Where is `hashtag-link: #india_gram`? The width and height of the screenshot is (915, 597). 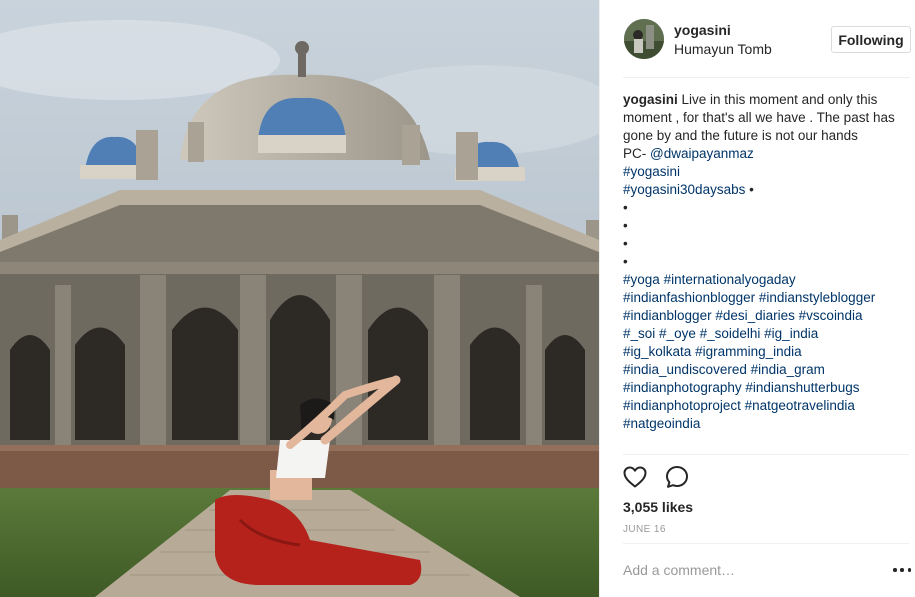 hashtag-link: #india_gram is located at coordinates (788, 369).